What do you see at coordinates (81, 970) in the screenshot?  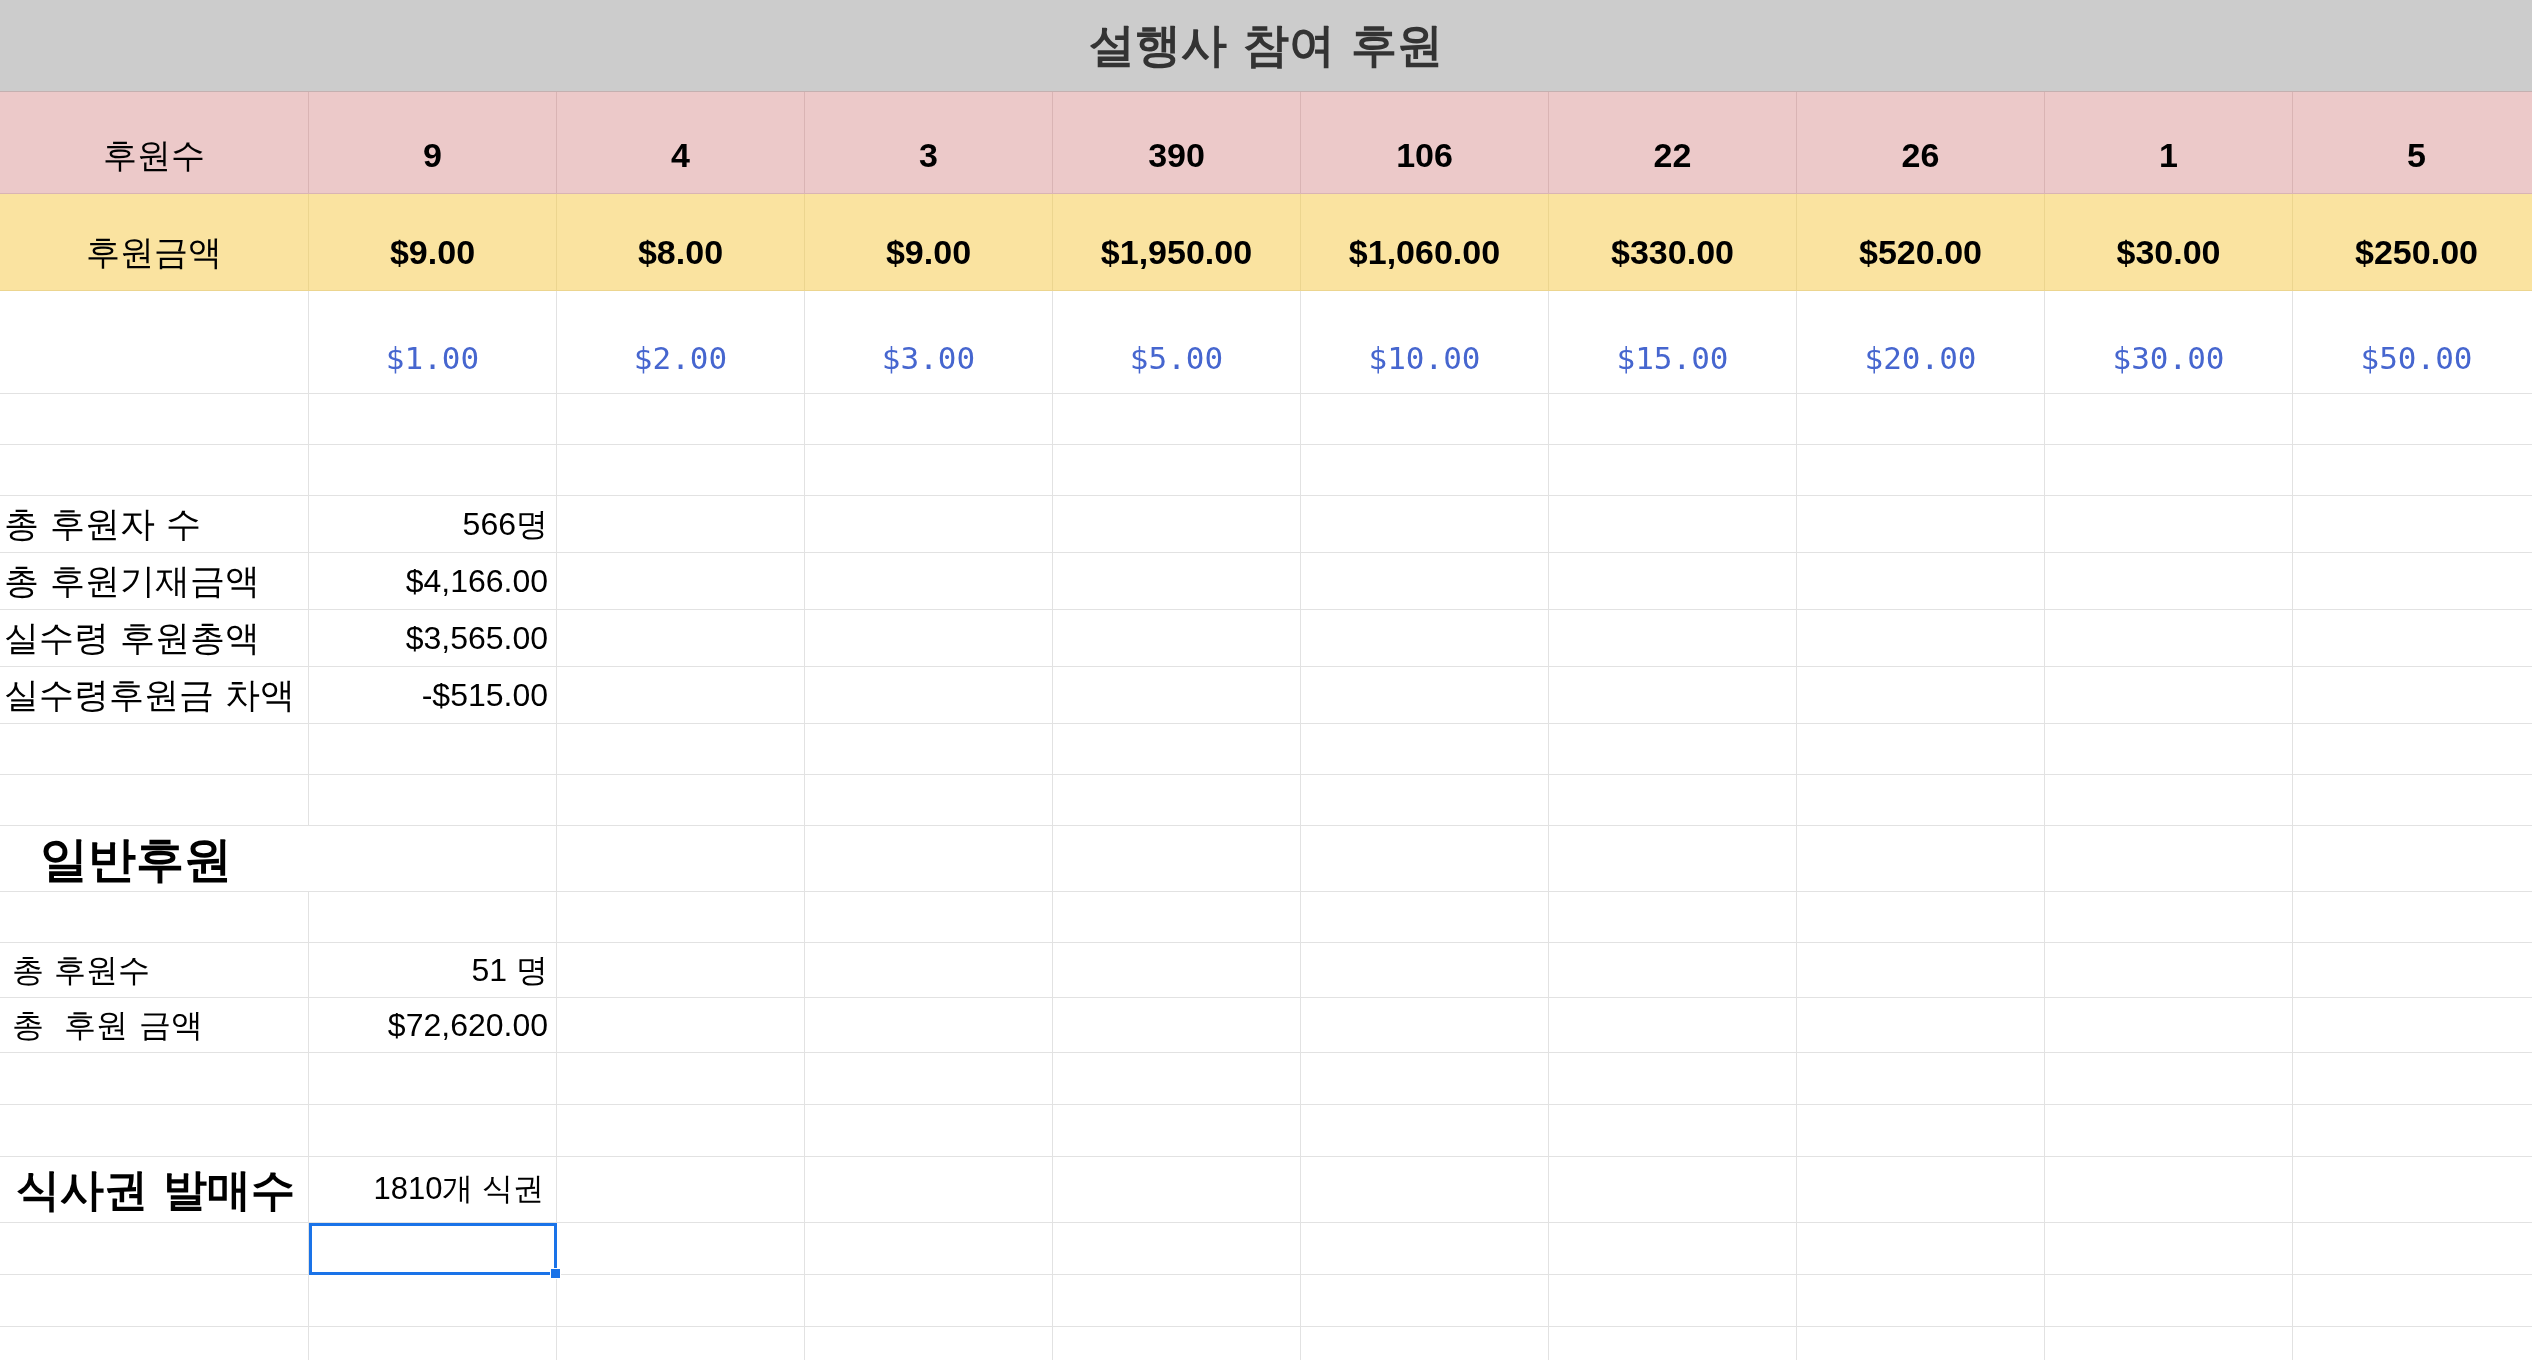 I see `table-cell-text: 총 후원수` at bounding box center [81, 970].